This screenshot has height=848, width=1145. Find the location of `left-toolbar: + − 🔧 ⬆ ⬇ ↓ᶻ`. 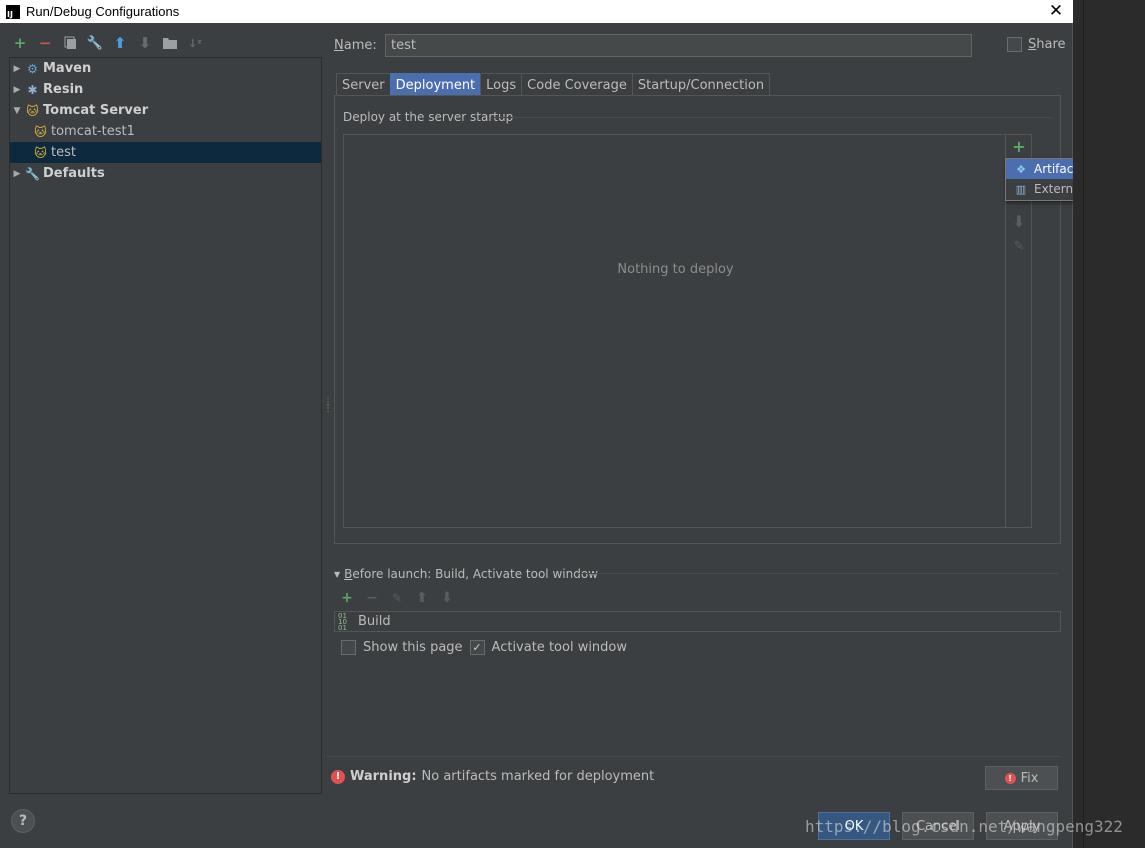

left-toolbar: + − 🔧 ⬆ ⬇ ↓ᶻ is located at coordinates (107, 43).